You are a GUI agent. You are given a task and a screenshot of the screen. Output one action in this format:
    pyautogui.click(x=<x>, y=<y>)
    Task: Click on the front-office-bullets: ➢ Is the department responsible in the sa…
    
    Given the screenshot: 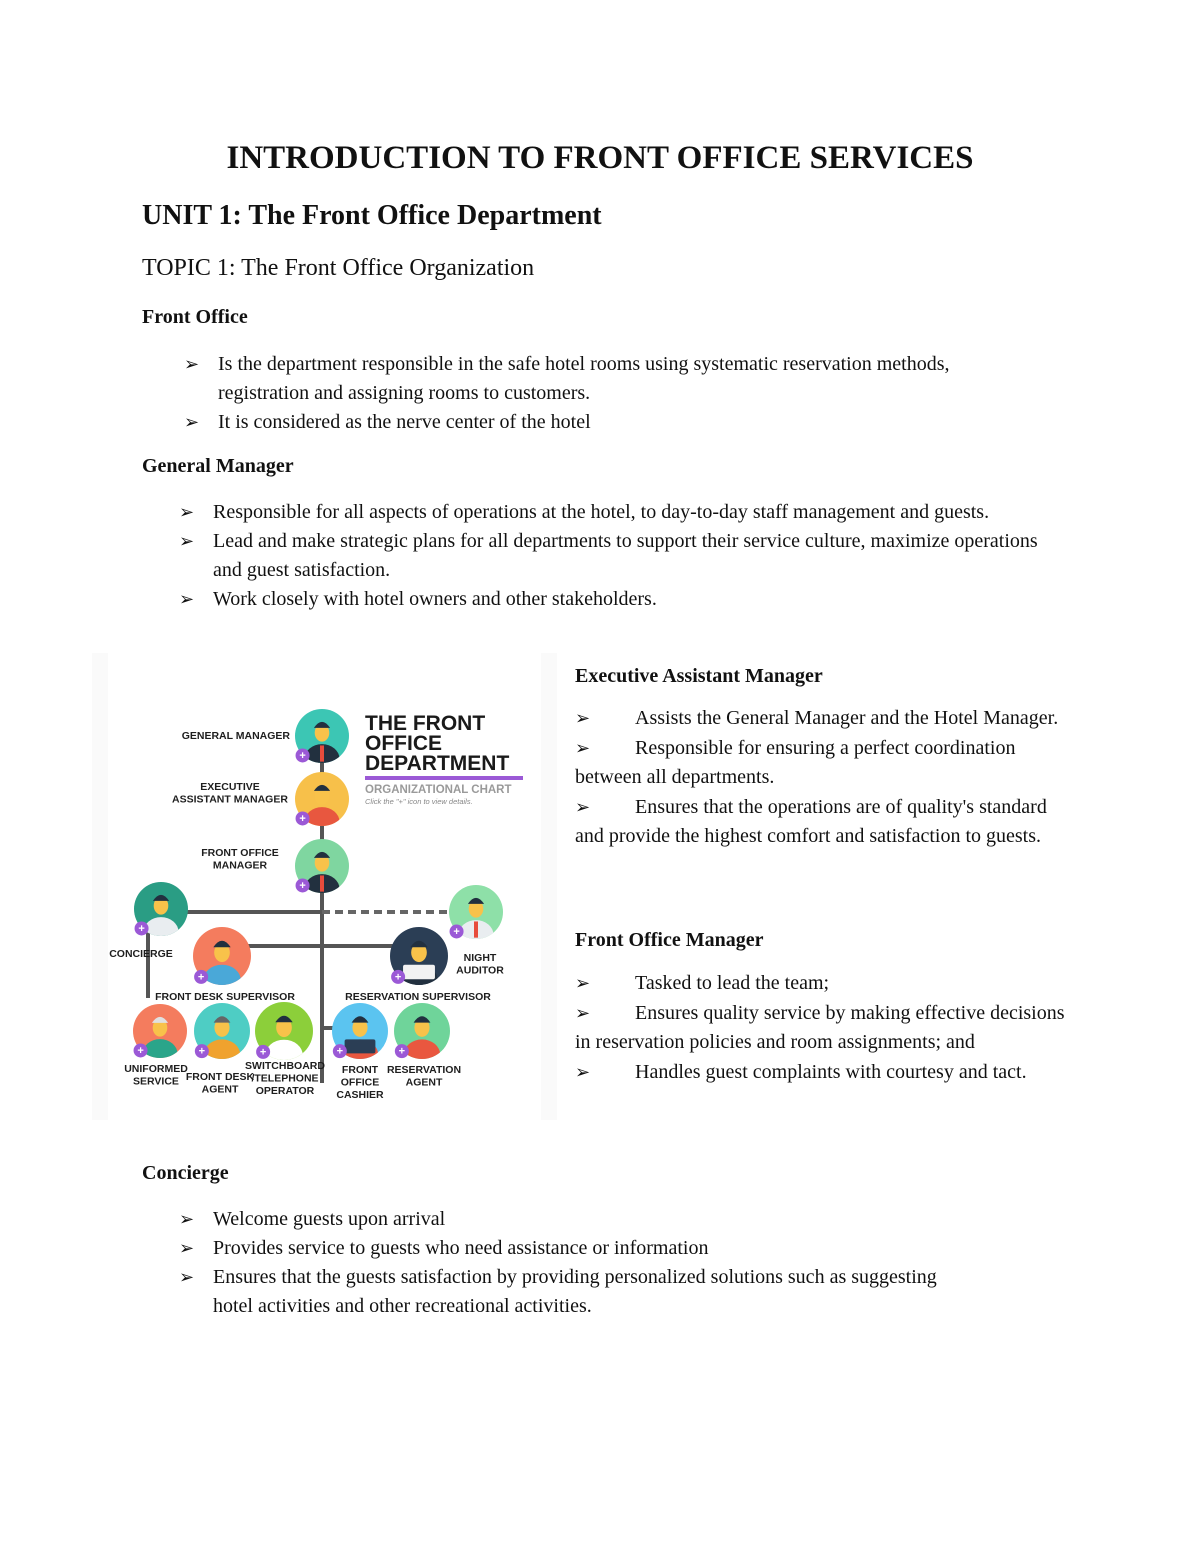 What is the action you would take?
    pyautogui.click(x=599, y=393)
    